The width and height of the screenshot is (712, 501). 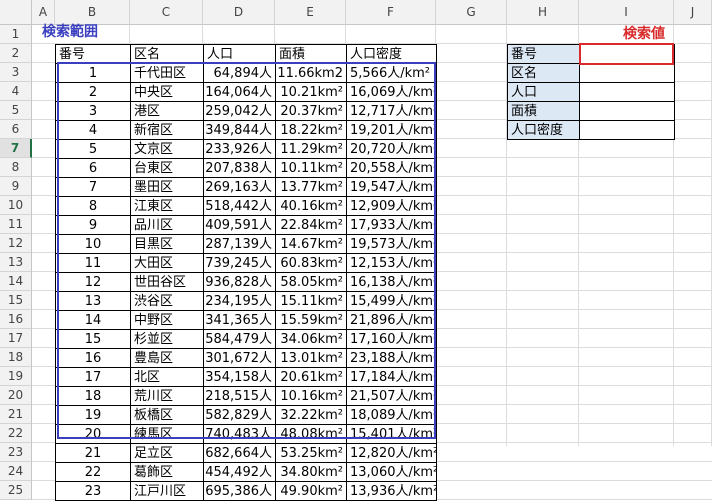 I want to click on table-cell: 518,442人, so click(x=239, y=206).